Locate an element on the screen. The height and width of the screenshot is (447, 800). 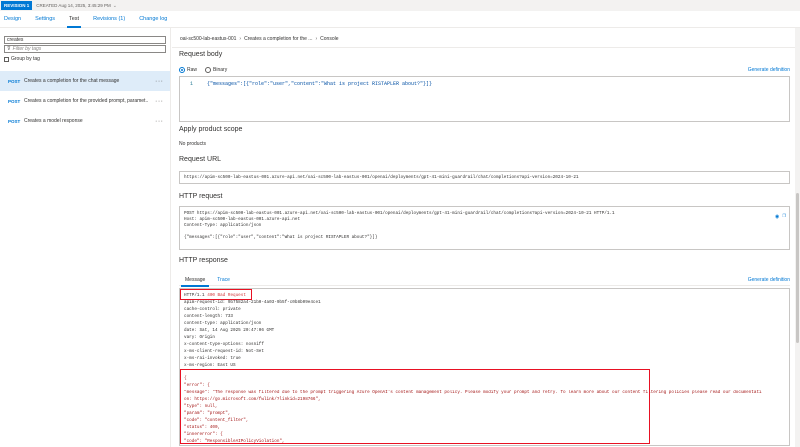
search-input-value: creates is located at coordinates (15, 40).